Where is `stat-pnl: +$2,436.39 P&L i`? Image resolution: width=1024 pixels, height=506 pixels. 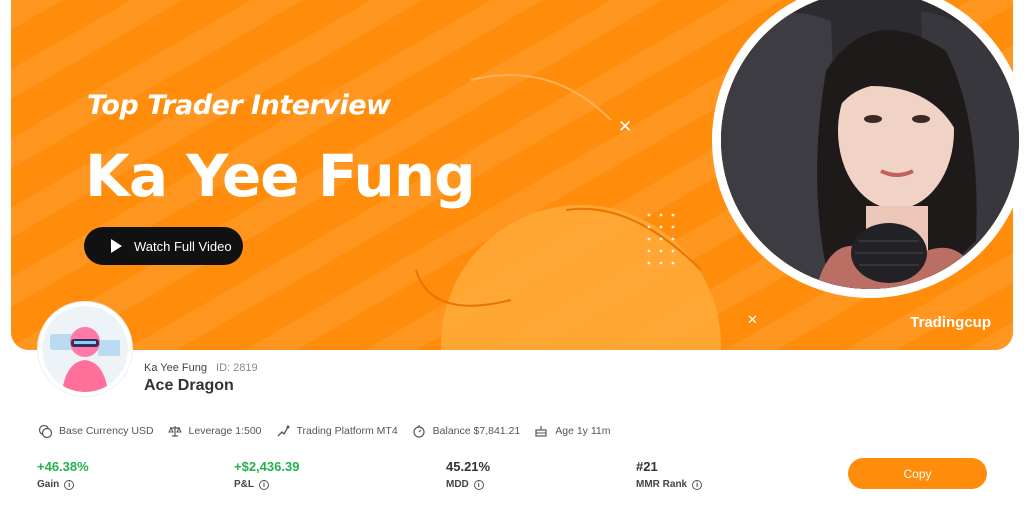
stat-pnl: +$2,436.39 P&L i is located at coordinates (266, 474).